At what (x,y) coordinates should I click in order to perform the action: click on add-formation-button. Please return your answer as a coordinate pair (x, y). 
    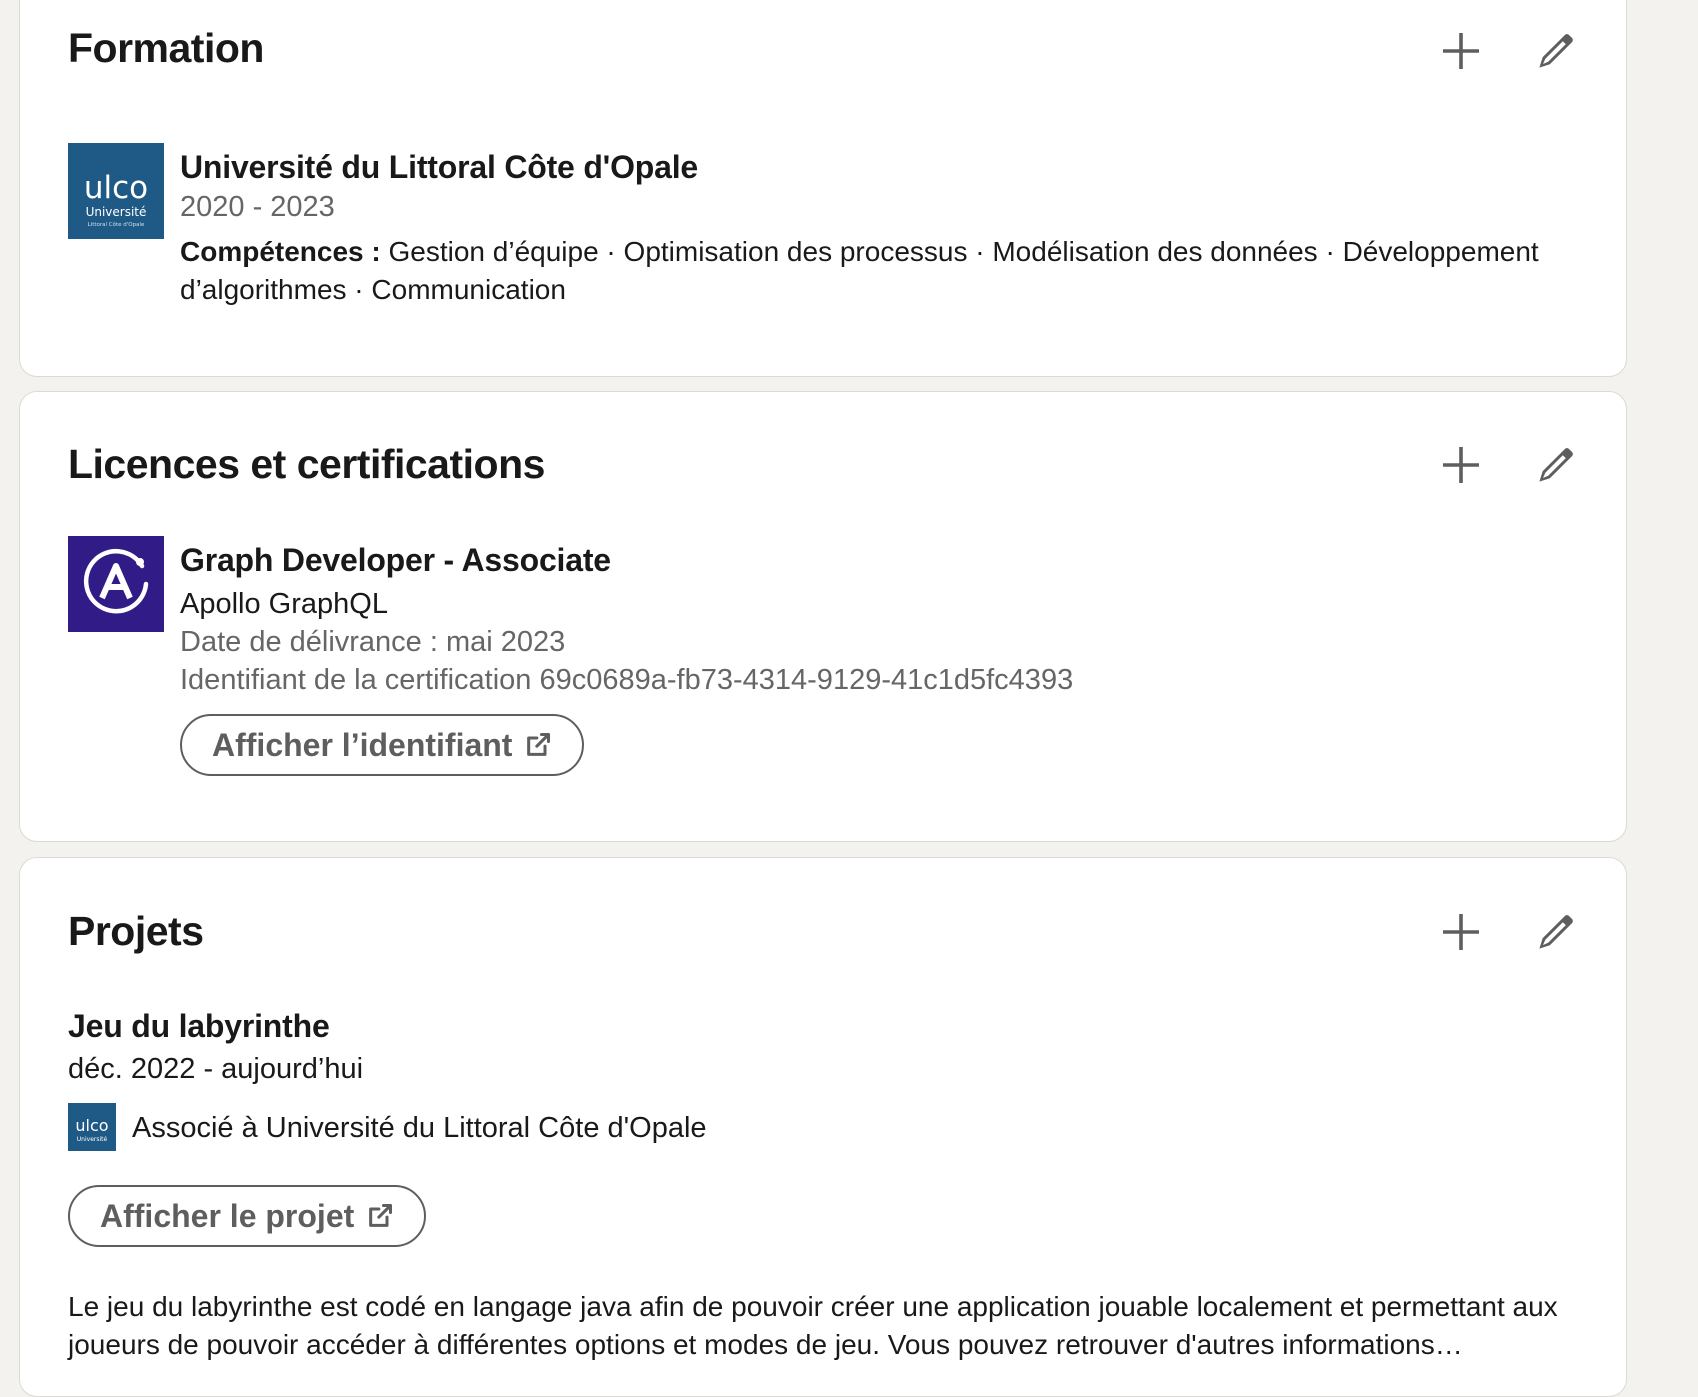
    Looking at the image, I should click on (1461, 51).